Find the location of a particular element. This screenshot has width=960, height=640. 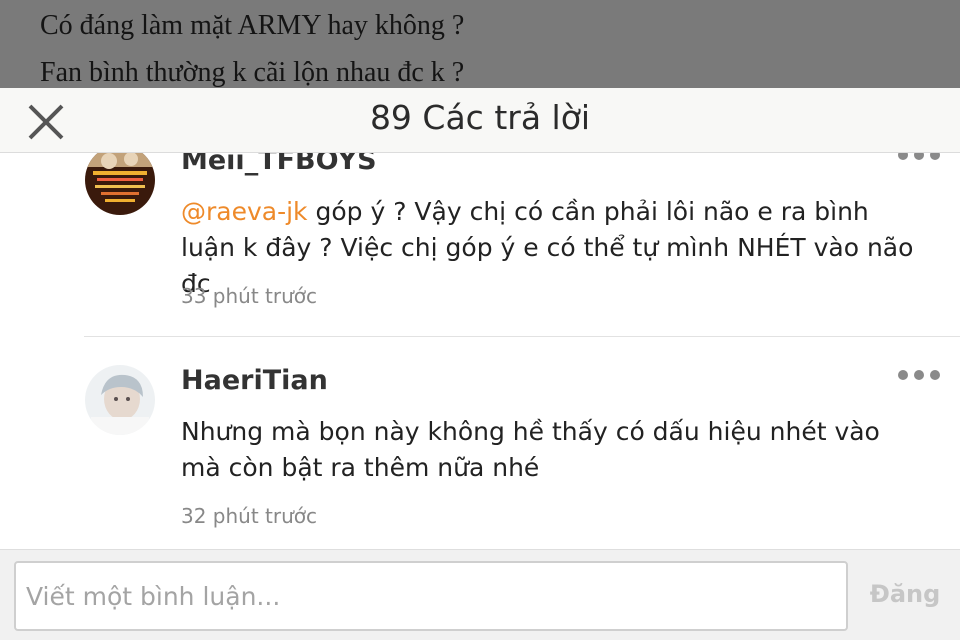

comment-username: HaeriTian is located at coordinates (254, 380).